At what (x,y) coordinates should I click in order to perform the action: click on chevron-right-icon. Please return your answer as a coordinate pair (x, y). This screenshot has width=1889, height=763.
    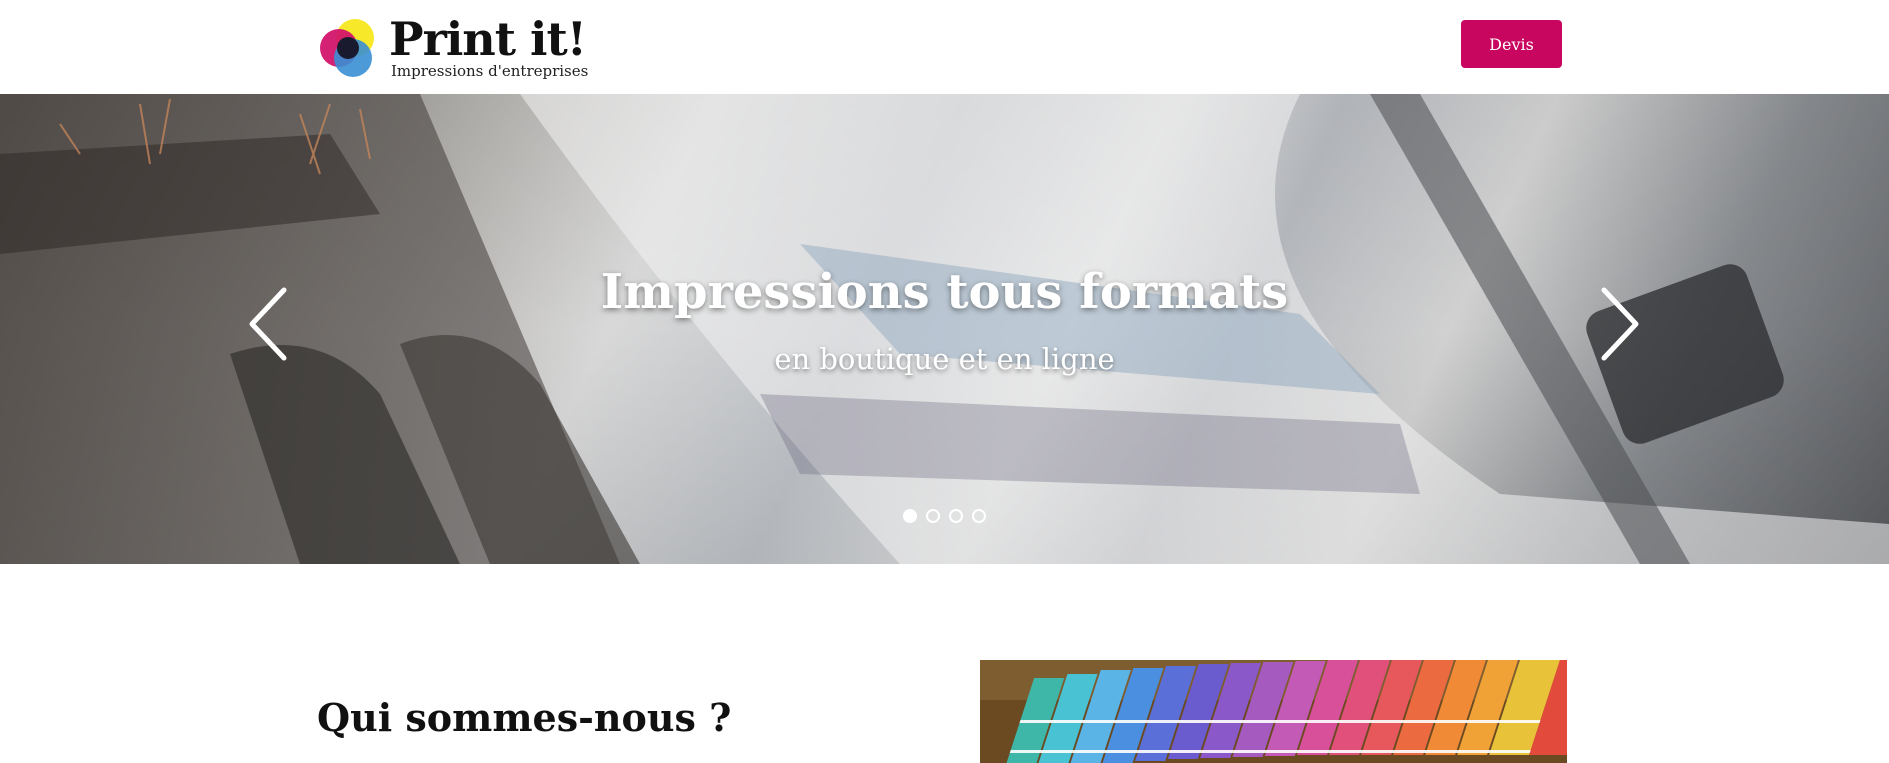
    Looking at the image, I should click on (1620, 324).